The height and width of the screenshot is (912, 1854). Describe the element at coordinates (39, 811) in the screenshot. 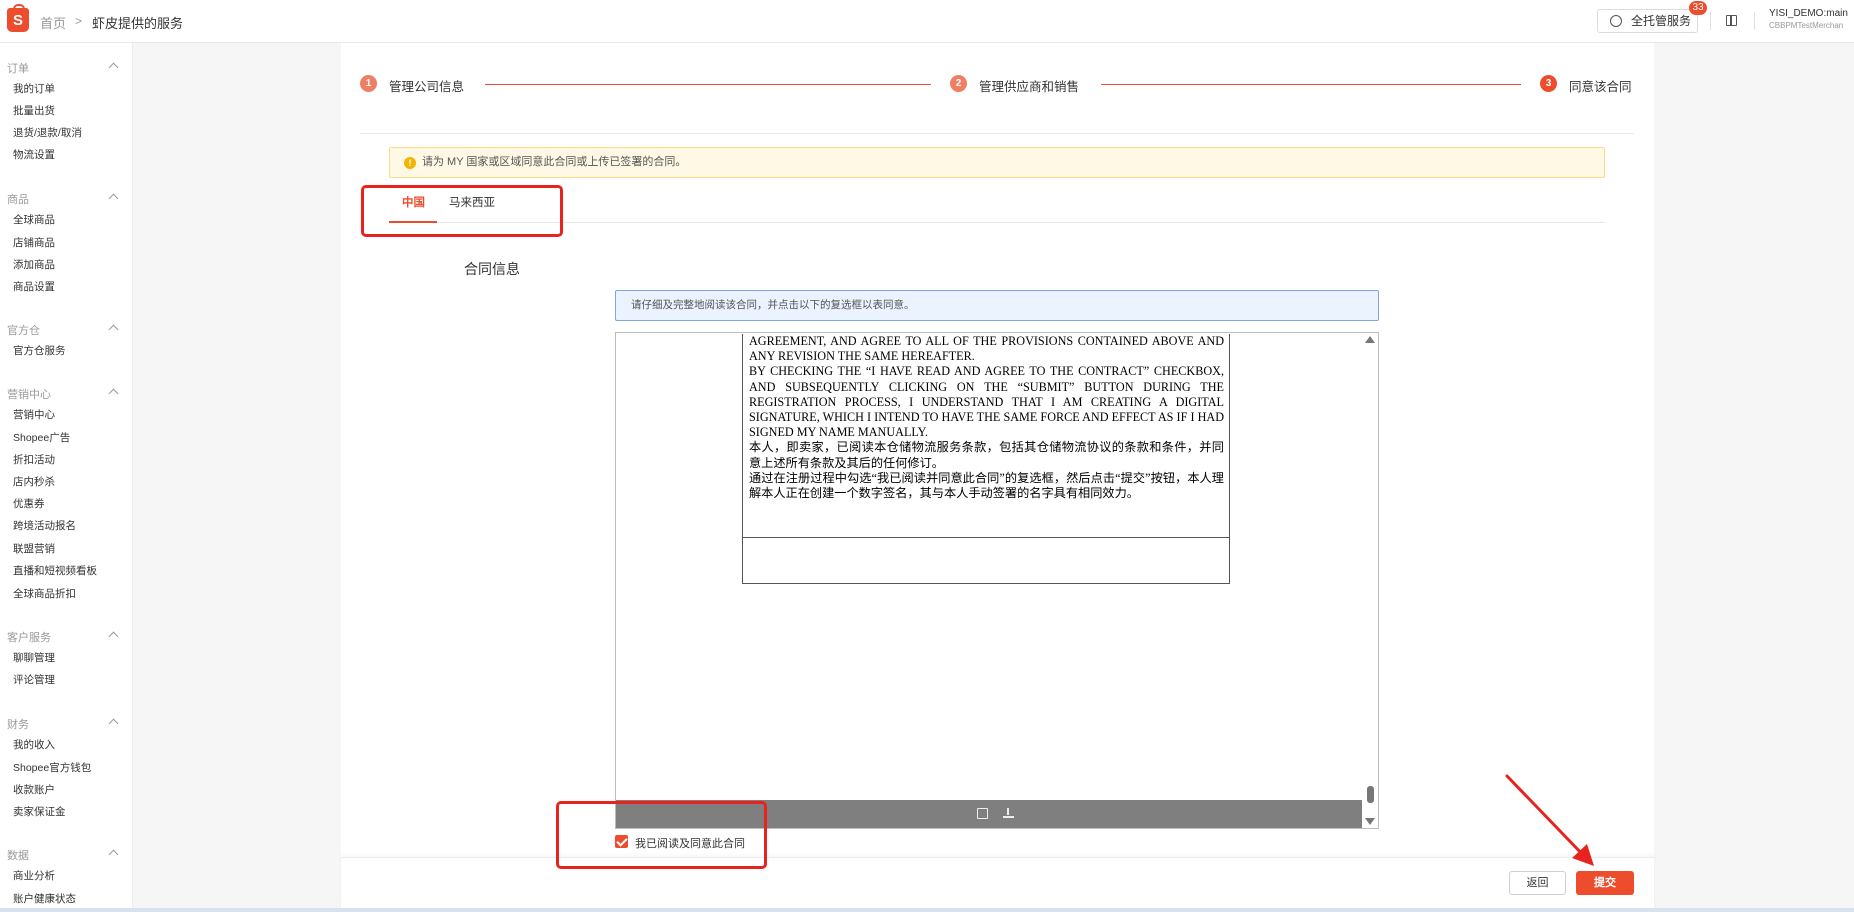

I see `sidebar-item: 卖家保证金` at that location.